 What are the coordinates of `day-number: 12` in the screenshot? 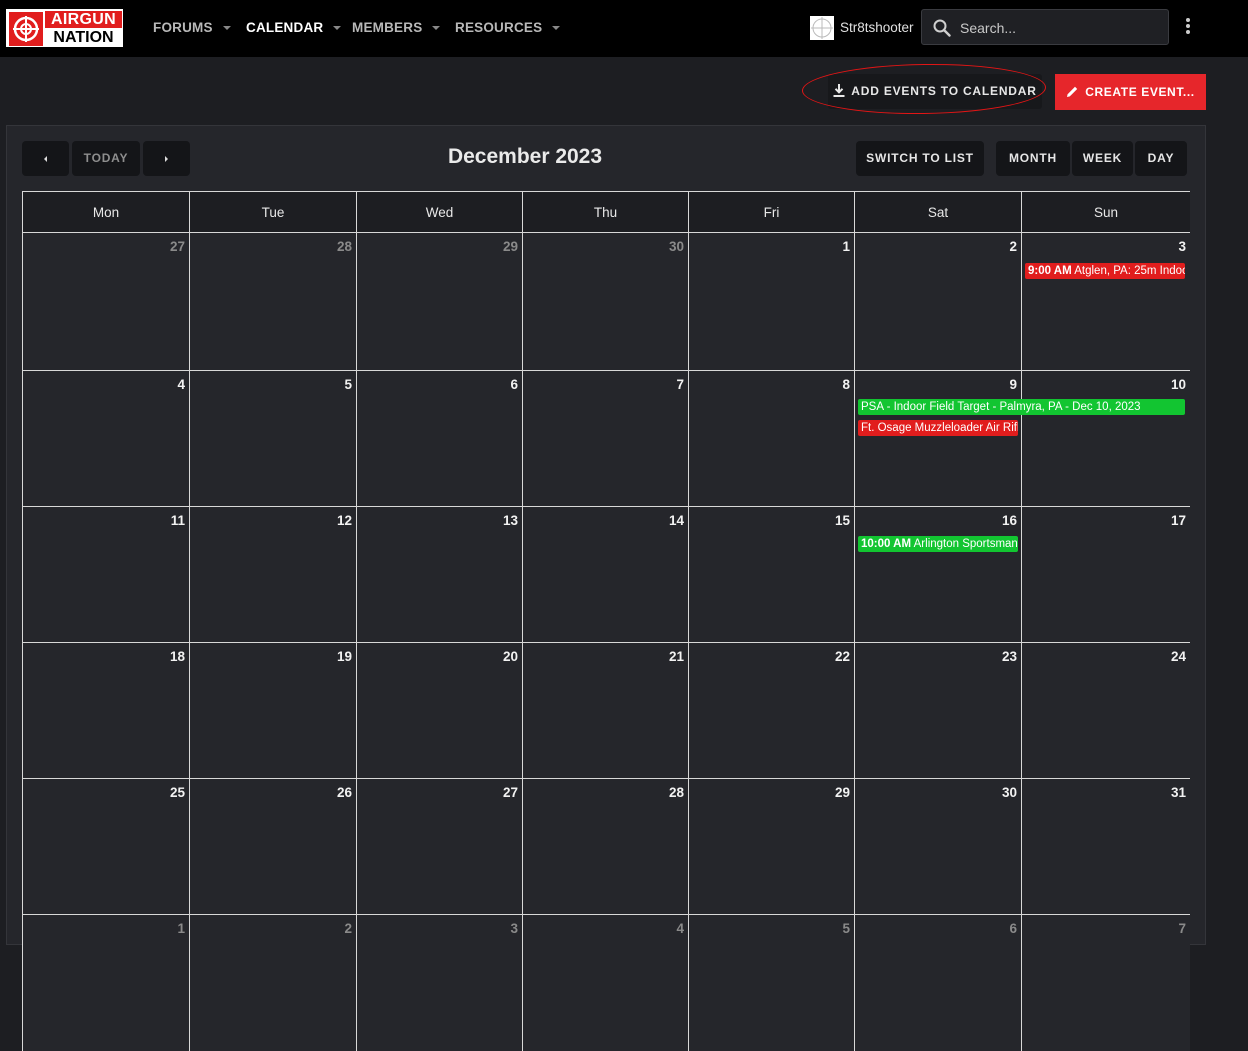 It's located at (344, 520).